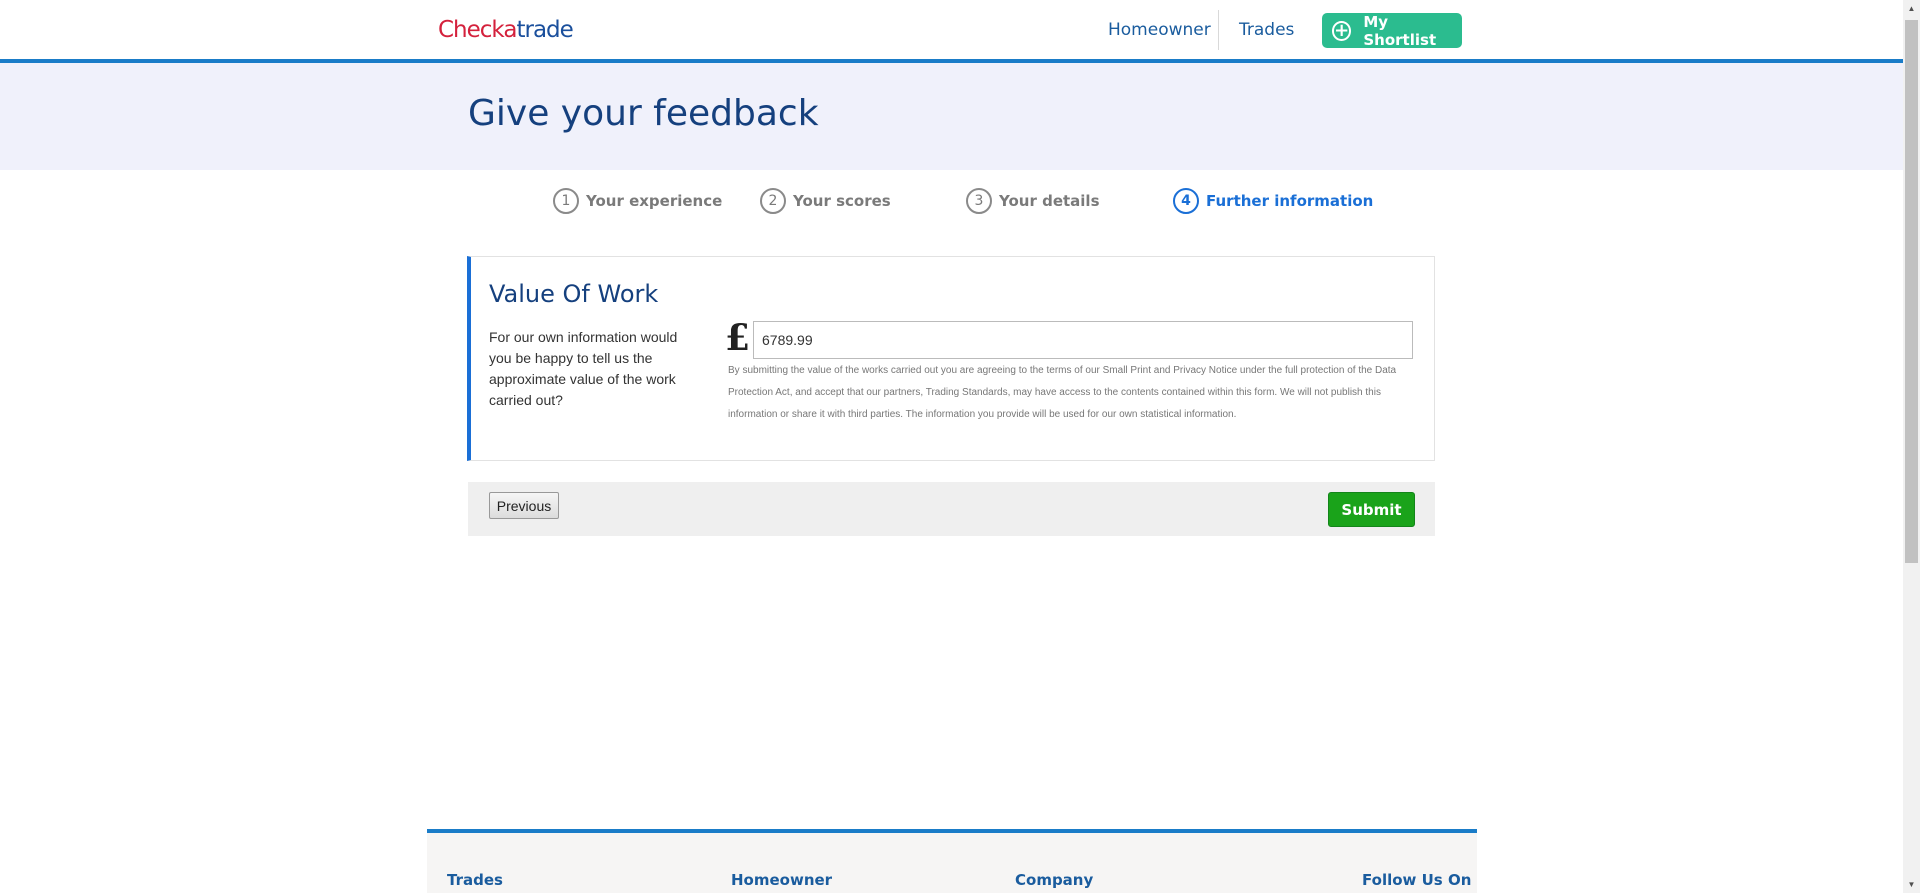  What do you see at coordinates (1054, 880) in the screenshot?
I see `footer-heading-company: Company` at bounding box center [1054, 880].